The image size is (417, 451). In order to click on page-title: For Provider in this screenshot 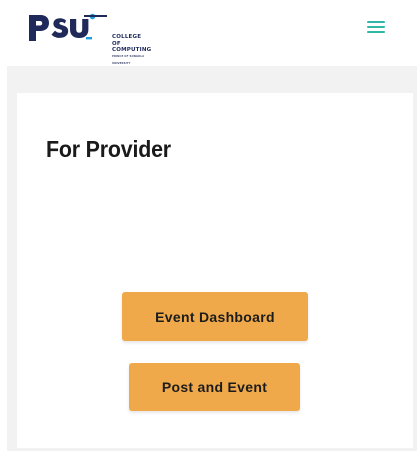, I will do `click(108, 149)`.